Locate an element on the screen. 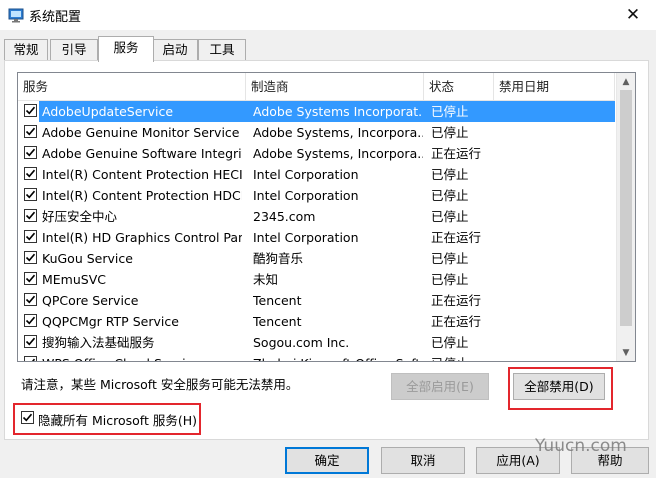 This screenshot has height=478, width=656. service-name-cell: 好压安全中心 is located at coordinates (80, 216).